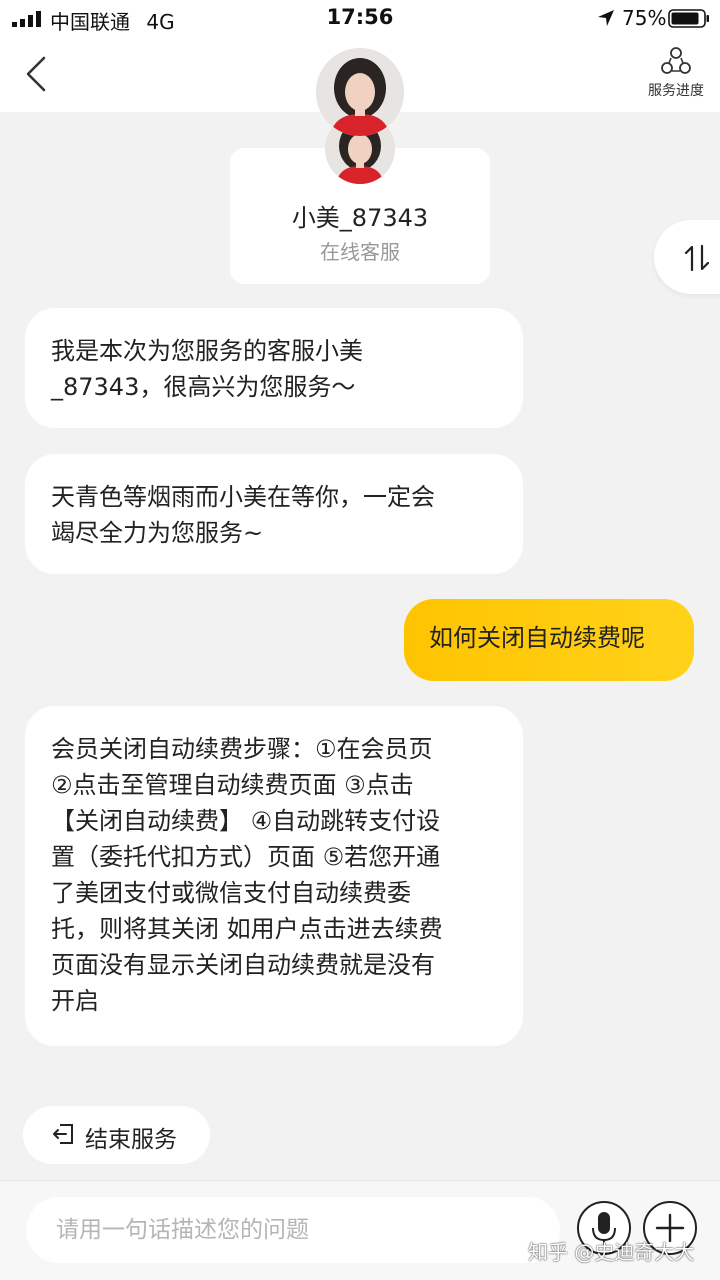 The width and height of the screenshot is (720, 1280). Describe the element at coordinates (644, 18) in the screenshot. I see `battery-percent: 75%` at that location.